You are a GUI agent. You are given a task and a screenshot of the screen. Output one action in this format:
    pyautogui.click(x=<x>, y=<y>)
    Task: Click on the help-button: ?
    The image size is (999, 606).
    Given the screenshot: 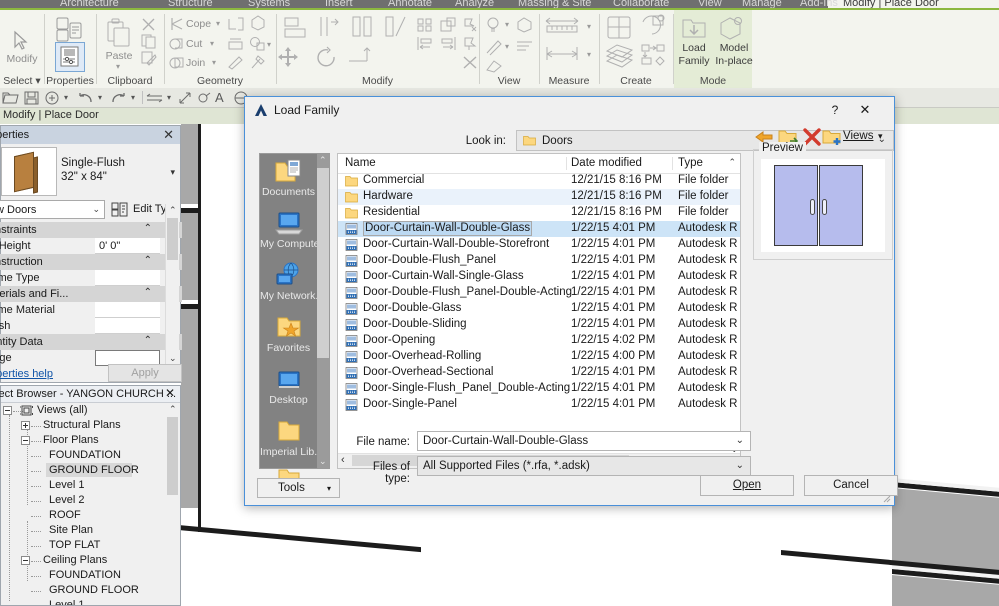 What is the action you would take?
    pyautogui.click(x=835, y=110)
    